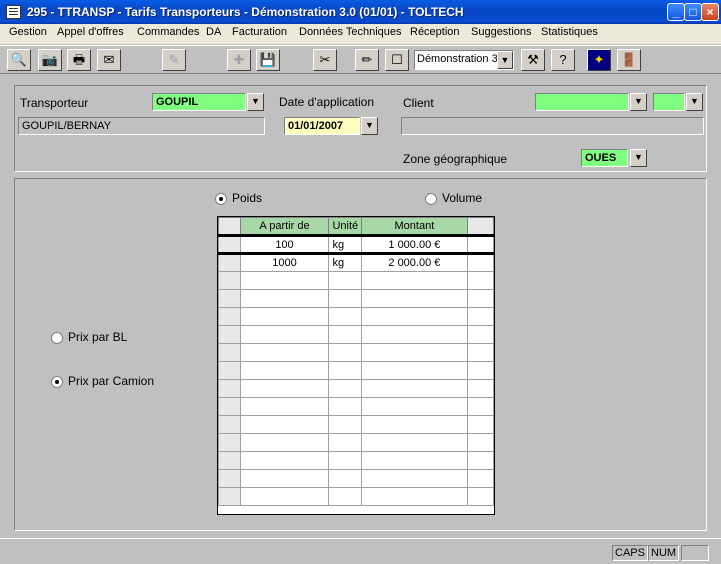 The width and height of the screenshot is (721, 564). Describe the element at coordinates (694, 102) in the screenshot. I see `client-sub-dropdown-icon: ▼` at that location.